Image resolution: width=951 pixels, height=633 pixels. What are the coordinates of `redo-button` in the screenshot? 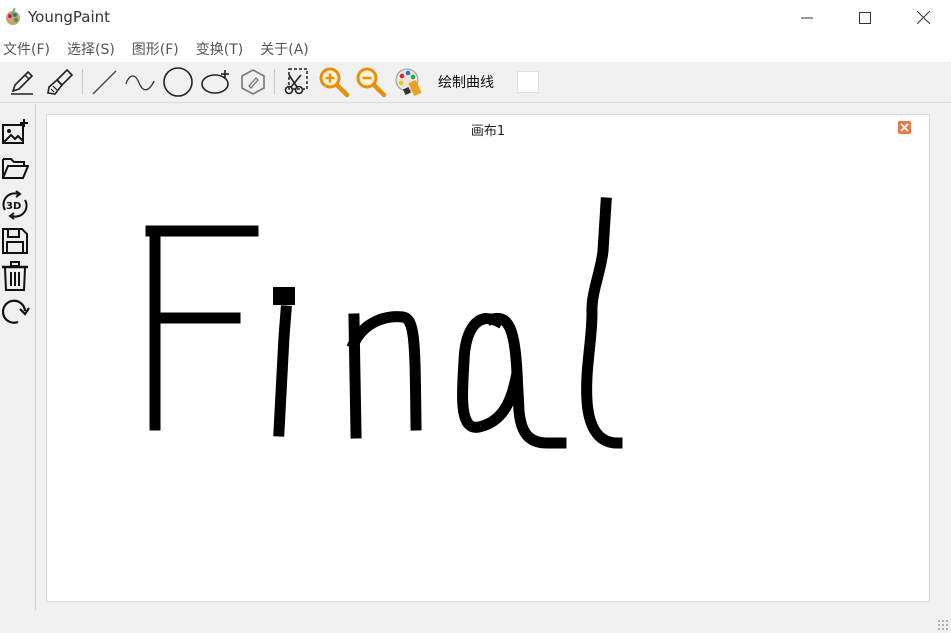 It's located at (15, 312).